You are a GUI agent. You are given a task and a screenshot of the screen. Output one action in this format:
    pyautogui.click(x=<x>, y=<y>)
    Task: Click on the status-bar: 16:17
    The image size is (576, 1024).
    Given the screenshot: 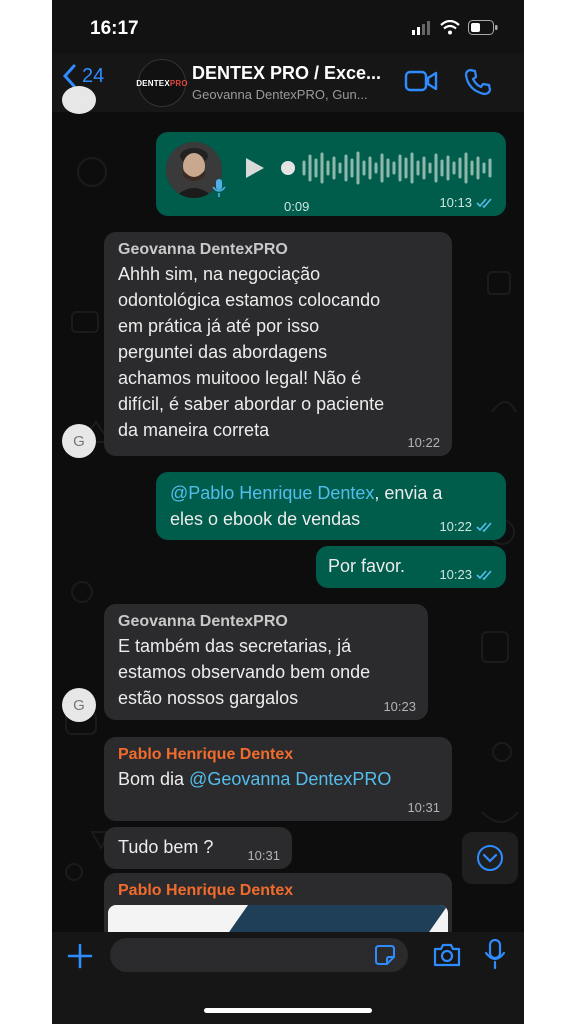 What is the action you would take?
    pyautogui.click(x=288, y=30)
    